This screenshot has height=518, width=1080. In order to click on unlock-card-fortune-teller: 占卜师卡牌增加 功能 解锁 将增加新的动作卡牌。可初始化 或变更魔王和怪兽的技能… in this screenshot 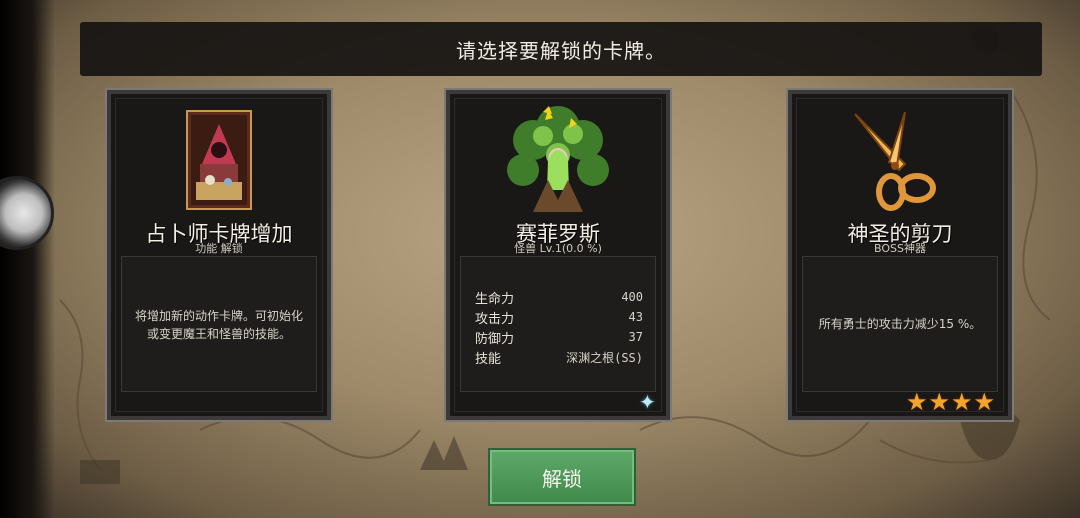, I will do `click(219, 255)`.